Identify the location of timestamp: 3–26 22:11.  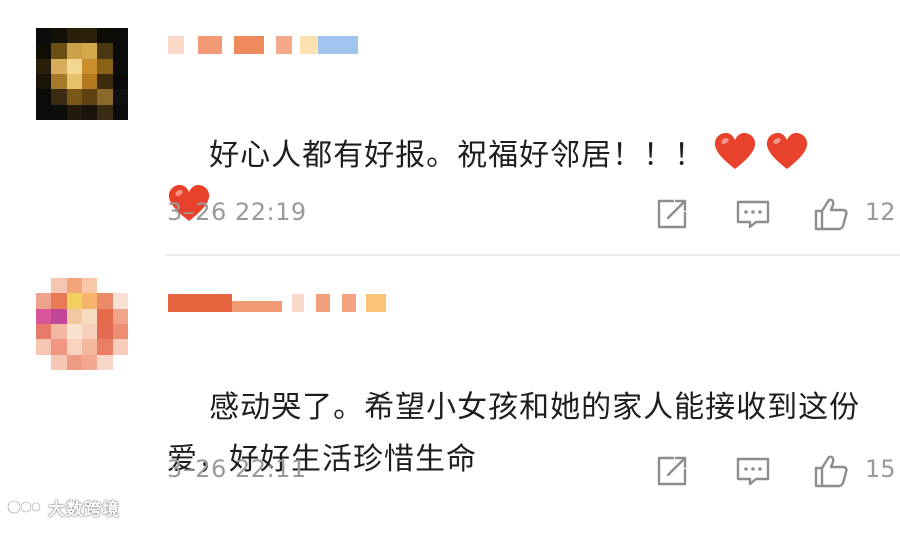
(237, 469).